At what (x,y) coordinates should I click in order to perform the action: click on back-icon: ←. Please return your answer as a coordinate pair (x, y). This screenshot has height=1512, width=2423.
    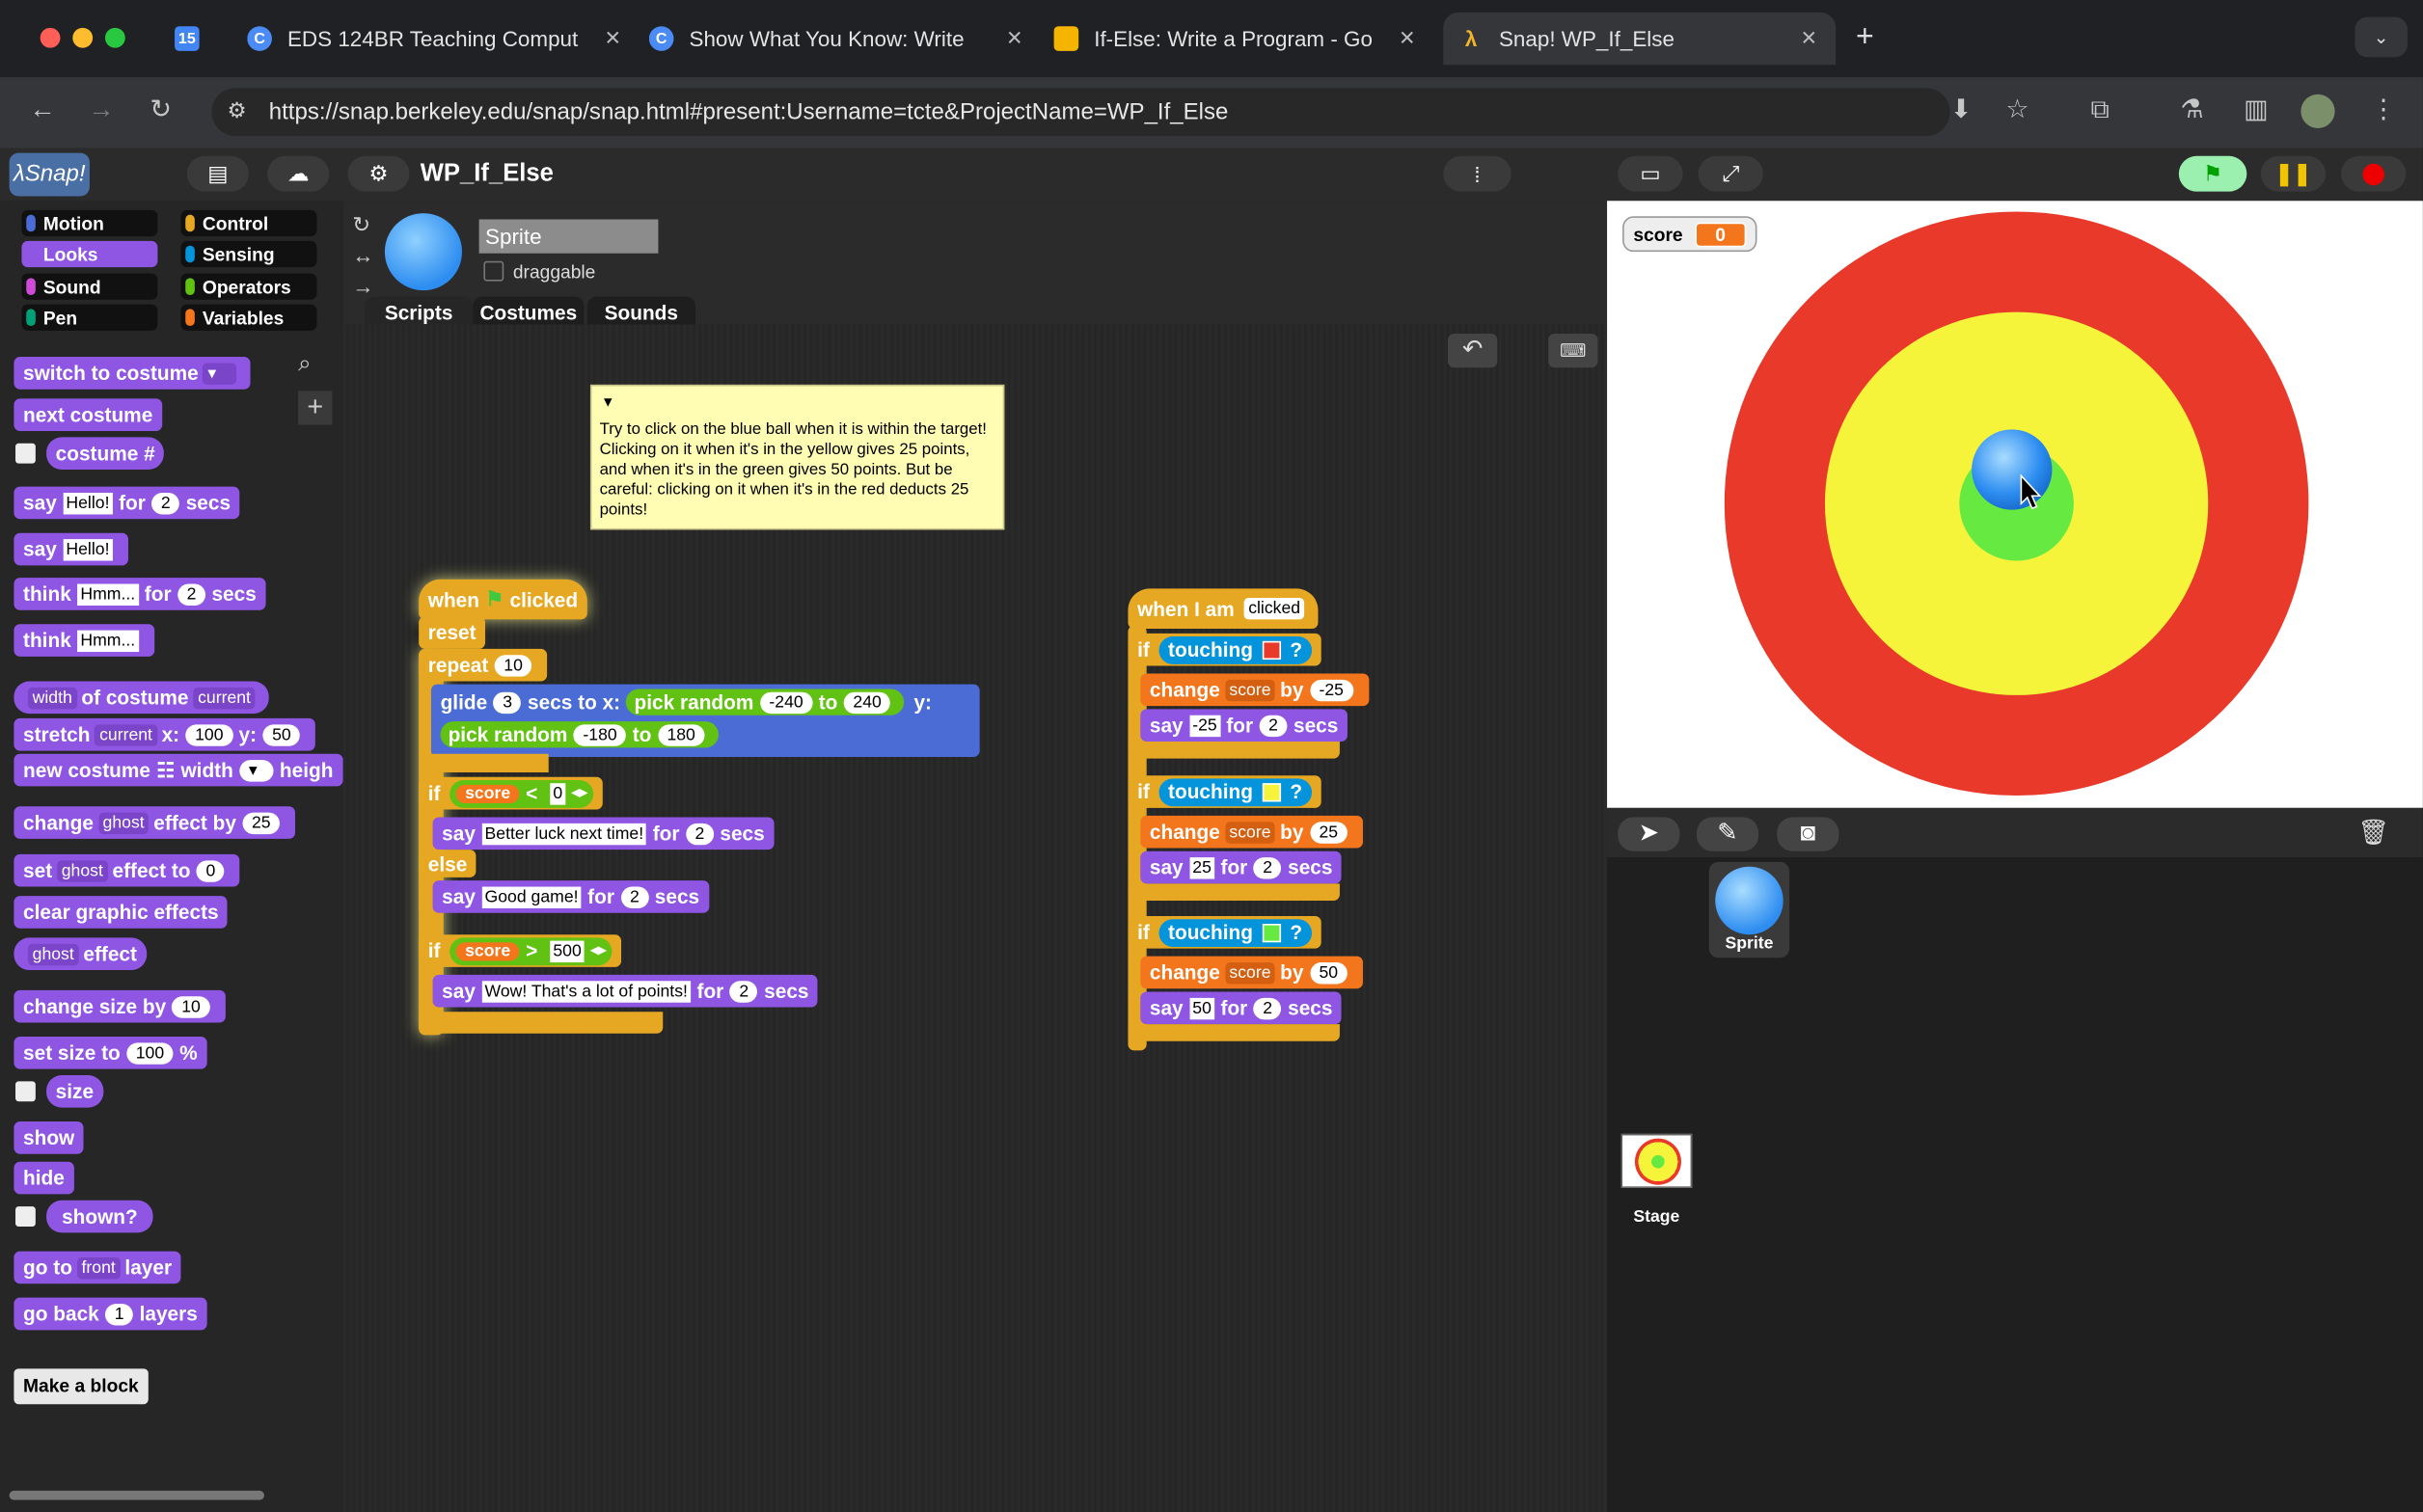
    Looking at the image, I should click on (42, 109).